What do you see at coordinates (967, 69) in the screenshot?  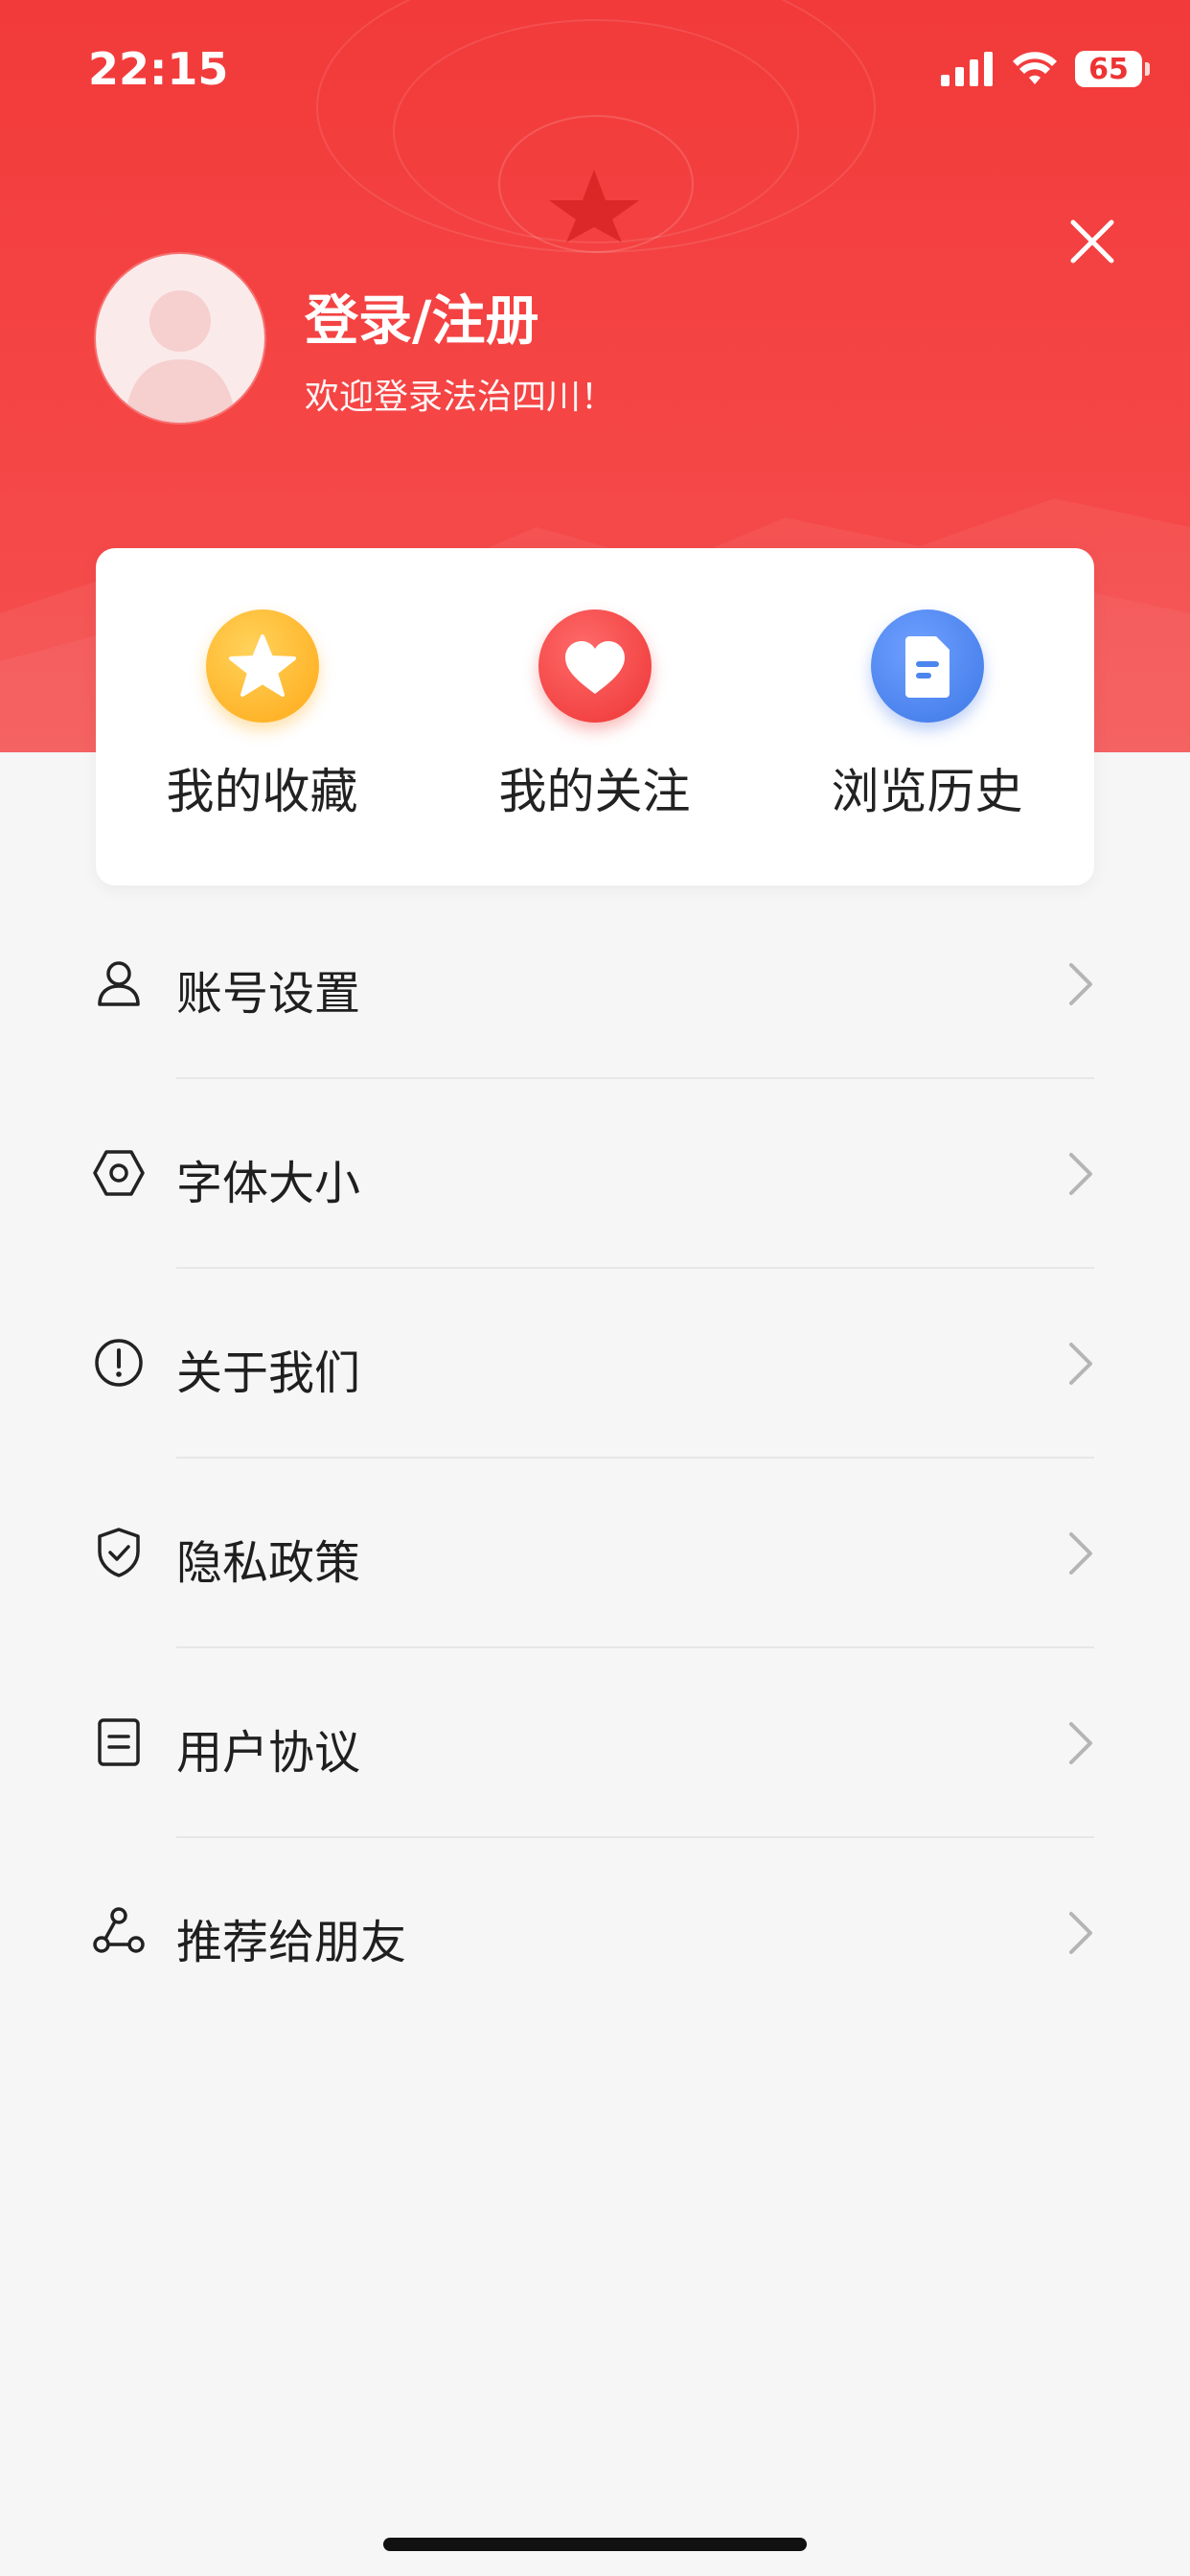 I see `signal-icon` at bounding box center [967, 69].